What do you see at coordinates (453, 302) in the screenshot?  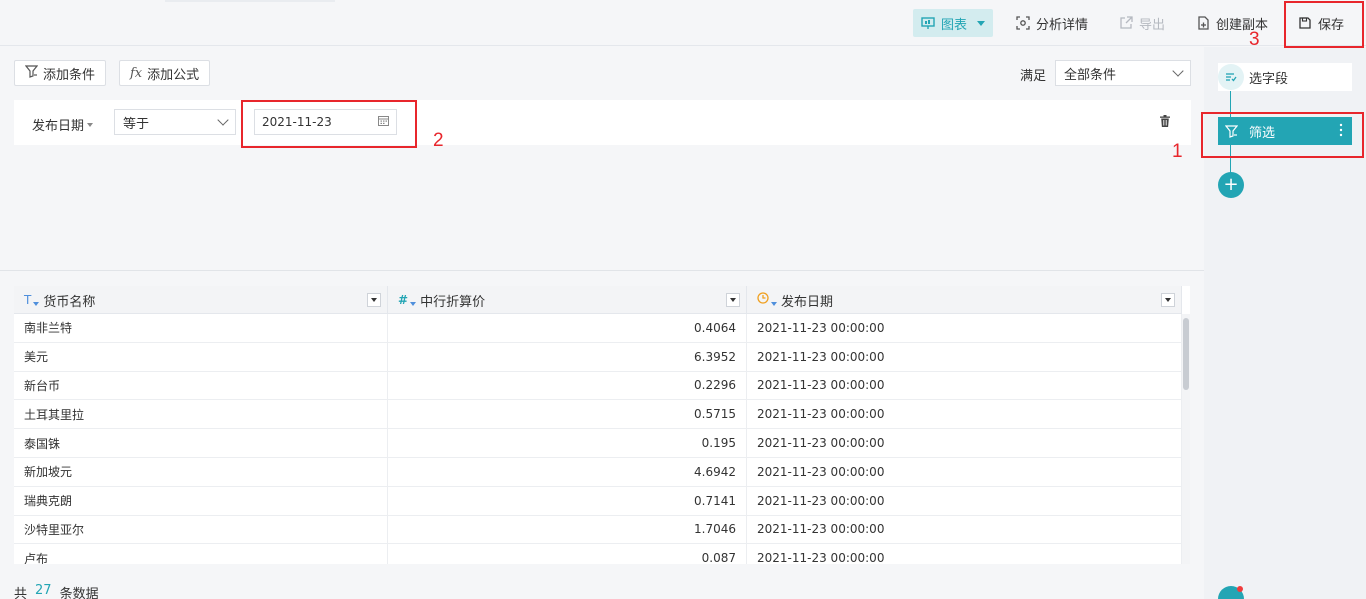 I see `column-header-label: 中行折算价` at bounding box center [453, 302].